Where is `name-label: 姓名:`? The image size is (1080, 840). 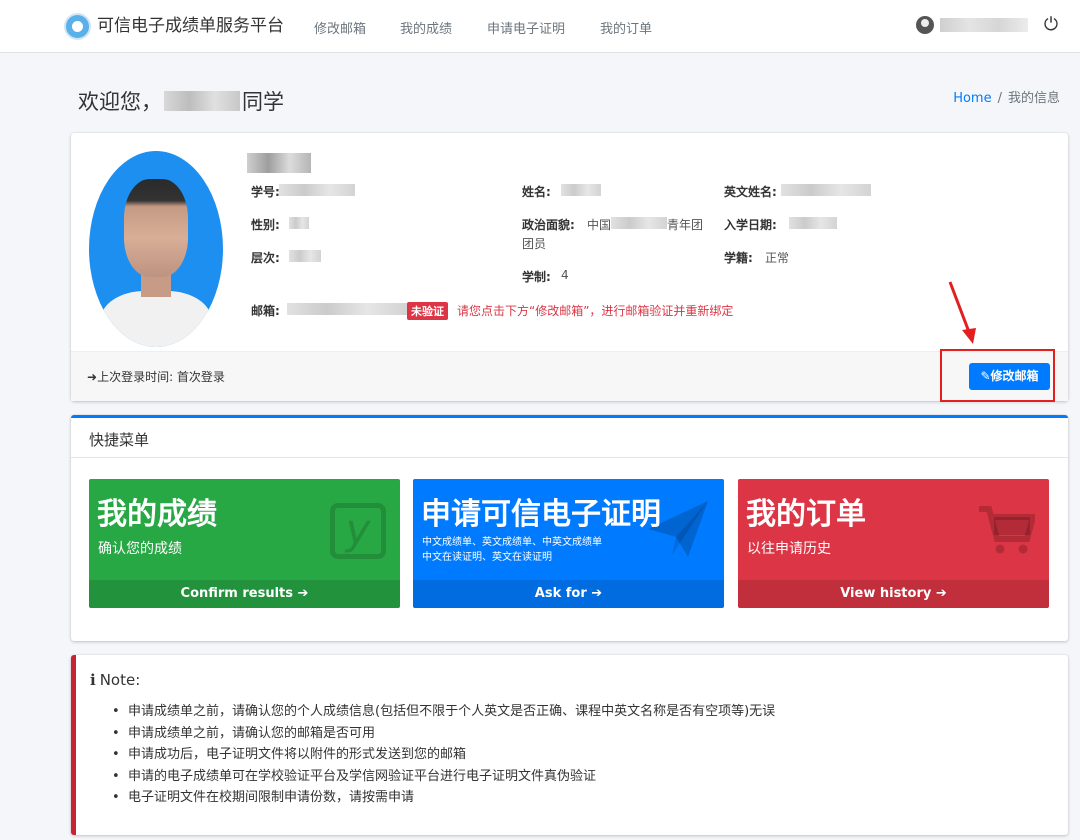
name-label: 姓名: is located at coordinates (536, 192).